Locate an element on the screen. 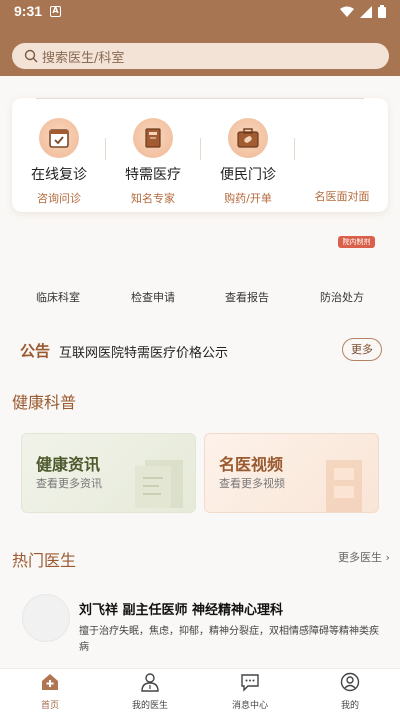 This screenshot has width=400, height=712. service-title: 在线复诊 is located at coordinates (59, 175).